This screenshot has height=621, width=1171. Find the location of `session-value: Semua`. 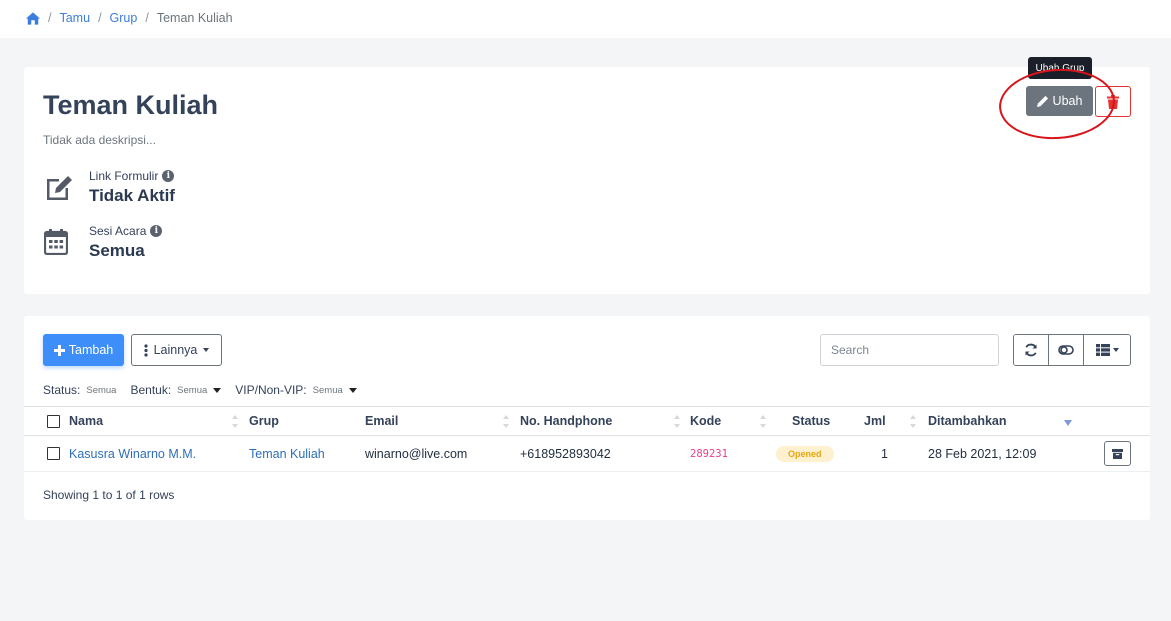

session-value: Semua is located at coordinates (117, 250).